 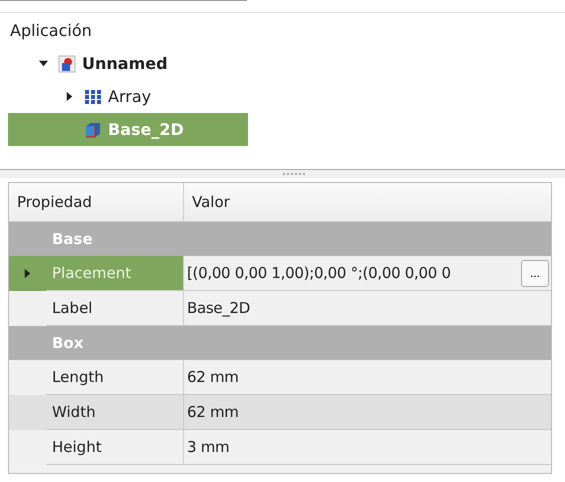 I want to click on property-value: Base_2D, so click(x=218, y=308).